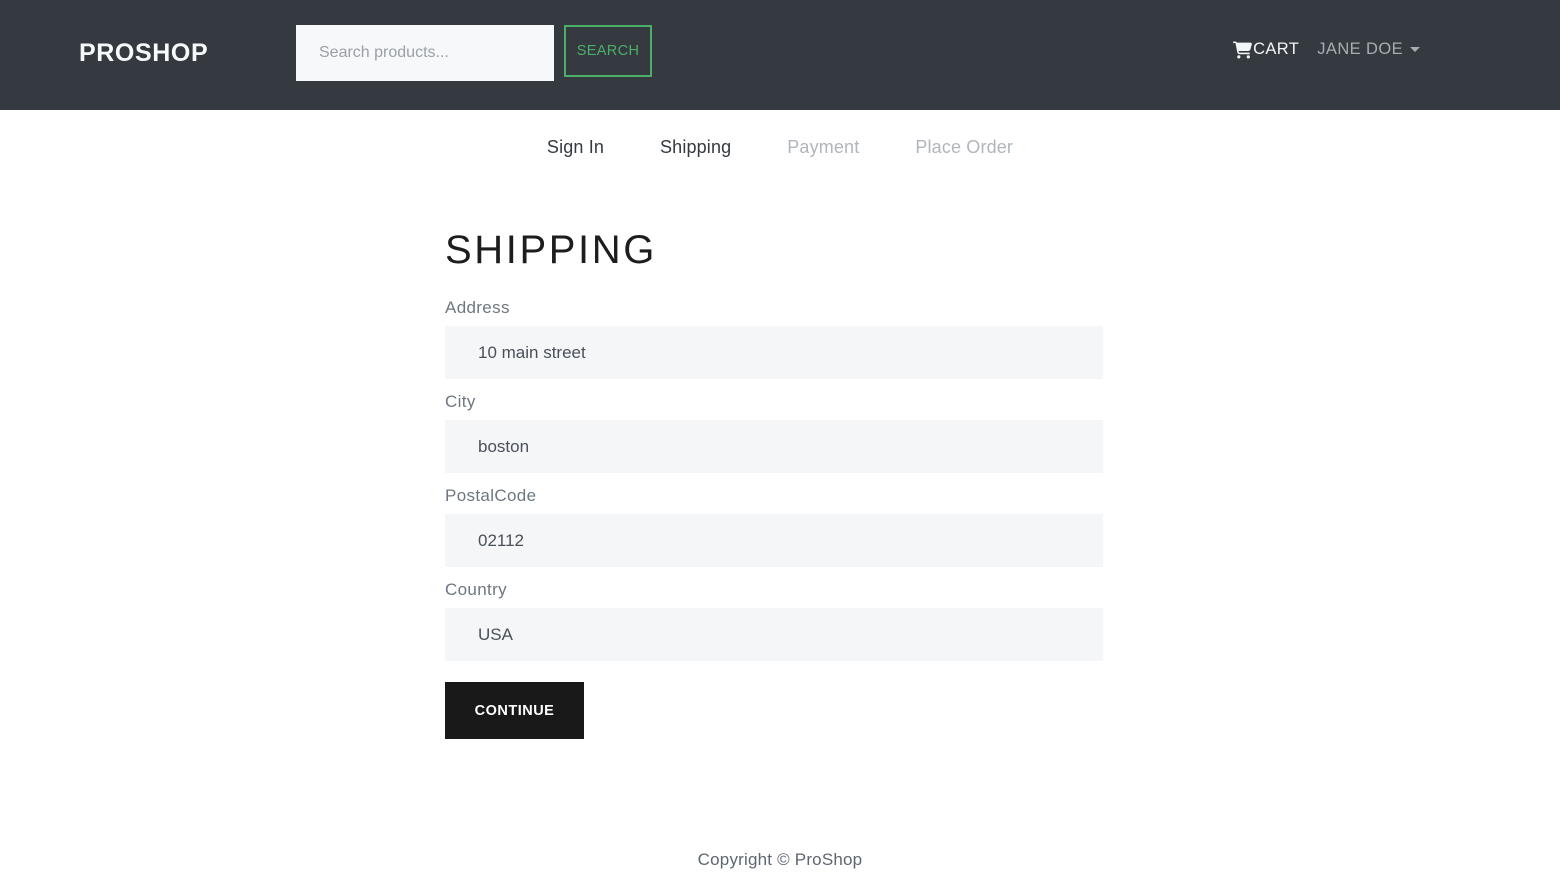  Describe the element at coordinates (425, 53) in the screenshot. I see `search-input` at that location.